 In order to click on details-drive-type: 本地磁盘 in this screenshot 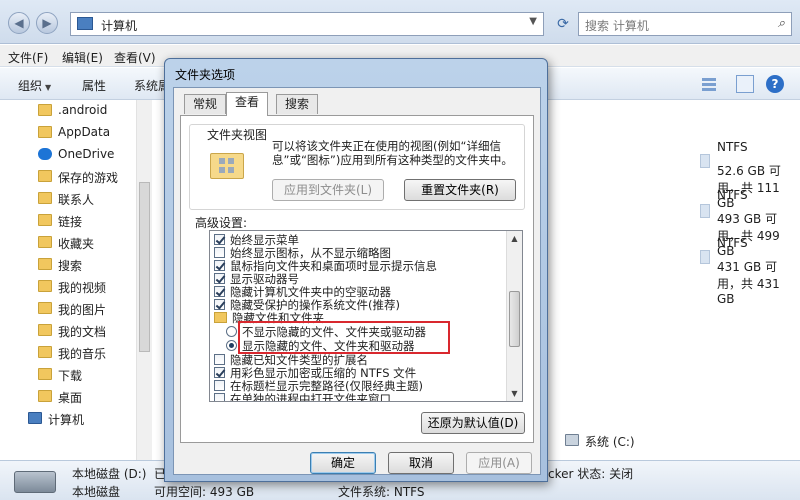, I will do `click(96, 492)`.